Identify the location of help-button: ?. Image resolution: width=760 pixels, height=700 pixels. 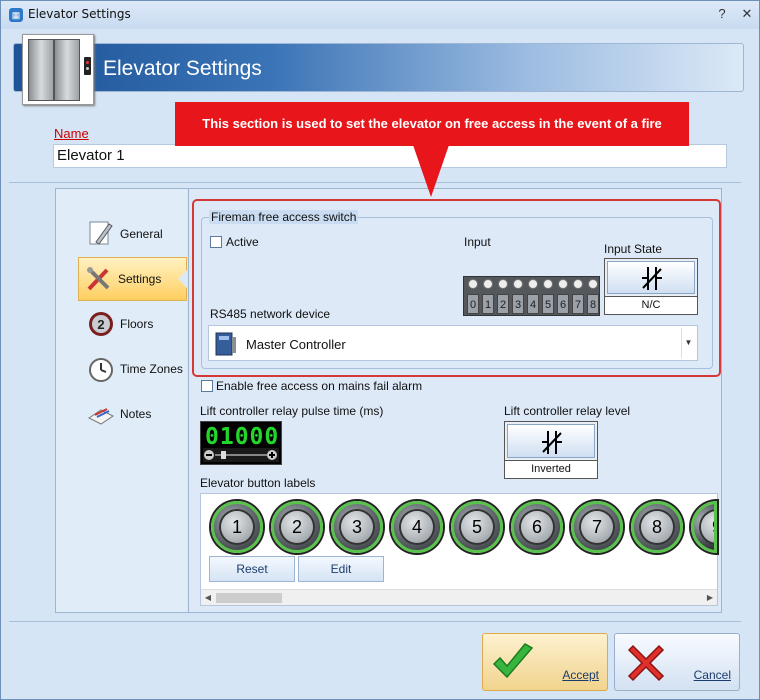
(722, 14).